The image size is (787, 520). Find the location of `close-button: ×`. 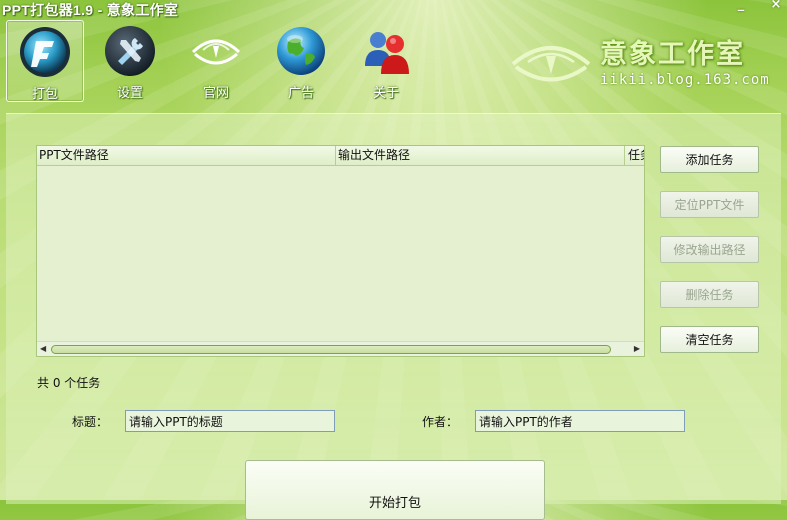

close-button: × is located at coordinates (776, 6).